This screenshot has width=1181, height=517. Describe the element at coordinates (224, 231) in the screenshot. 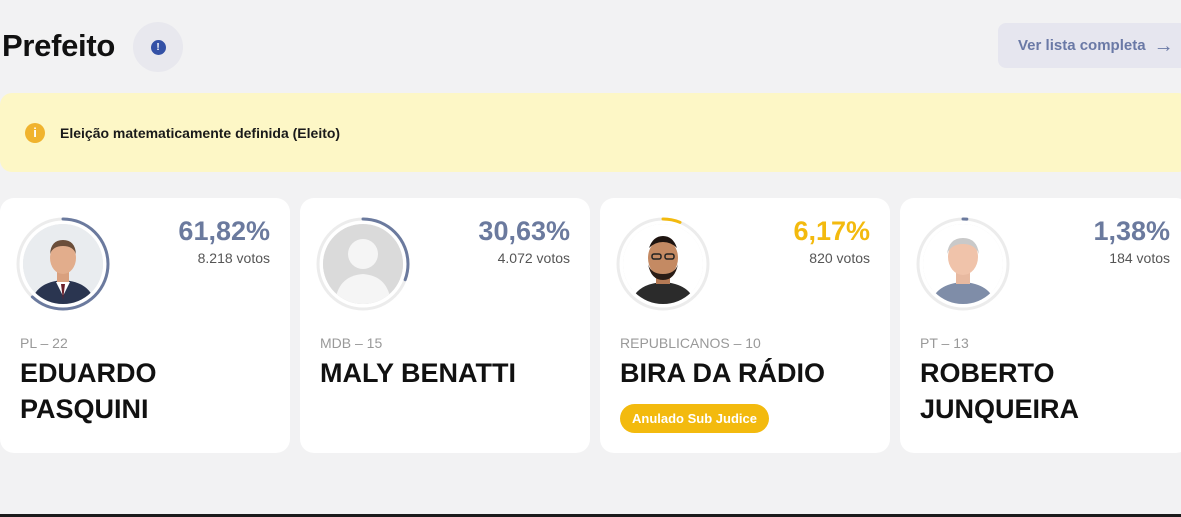

I see `vote-percentage: 61,82%` at that location.